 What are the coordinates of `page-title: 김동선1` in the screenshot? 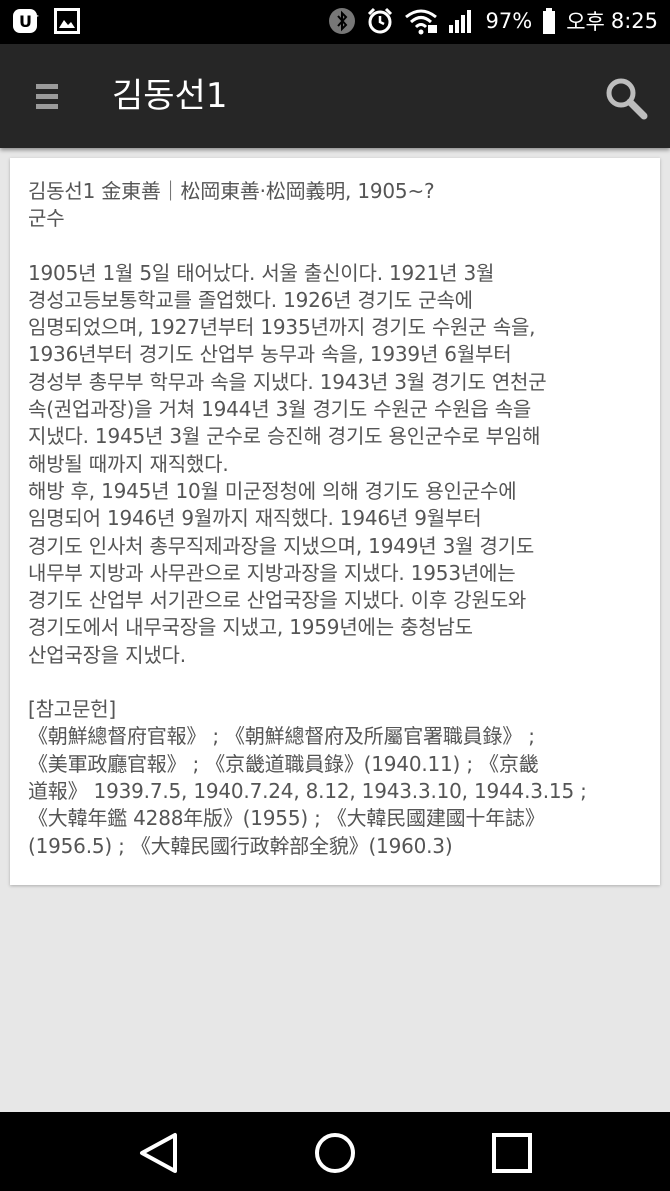 It's located at (170, 96).